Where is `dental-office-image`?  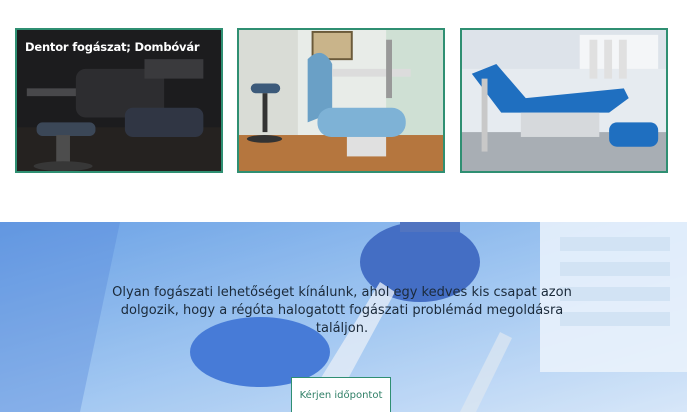
dental-office-image is located at coordinates (341, 100).